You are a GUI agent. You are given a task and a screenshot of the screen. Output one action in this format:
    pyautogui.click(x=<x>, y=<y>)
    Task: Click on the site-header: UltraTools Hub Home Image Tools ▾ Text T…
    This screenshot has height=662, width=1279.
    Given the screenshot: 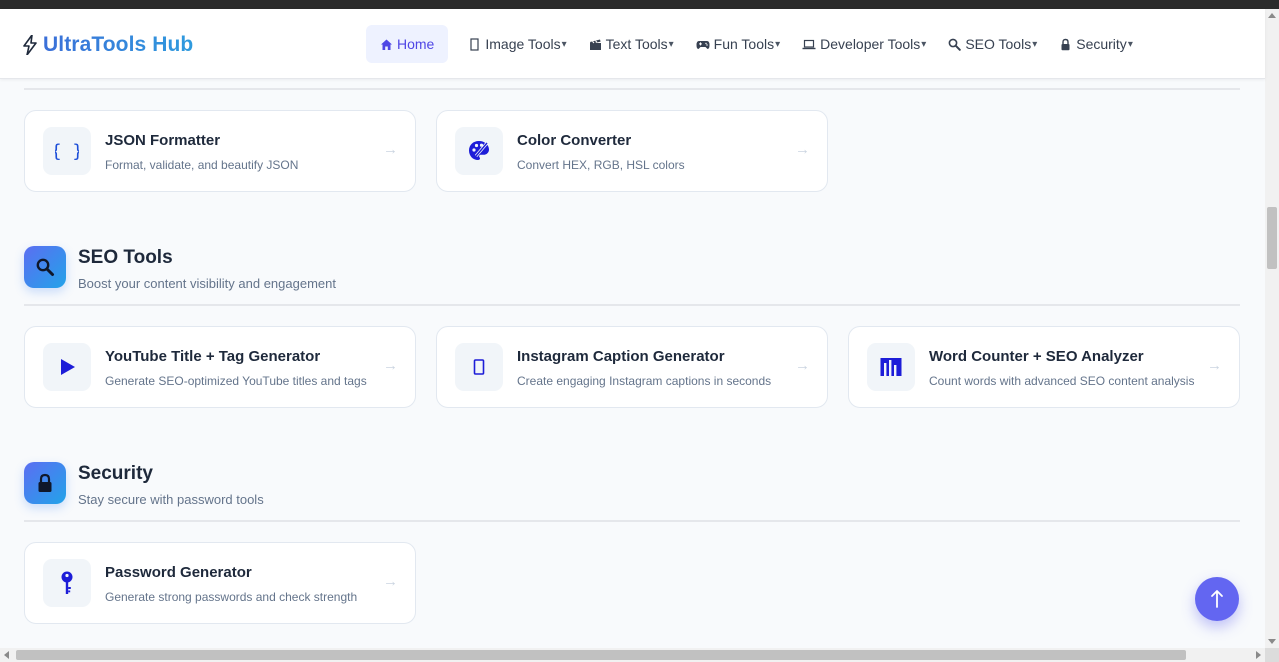 What is the action you would take?
    pyautogui.click(x=632, y=44)
    